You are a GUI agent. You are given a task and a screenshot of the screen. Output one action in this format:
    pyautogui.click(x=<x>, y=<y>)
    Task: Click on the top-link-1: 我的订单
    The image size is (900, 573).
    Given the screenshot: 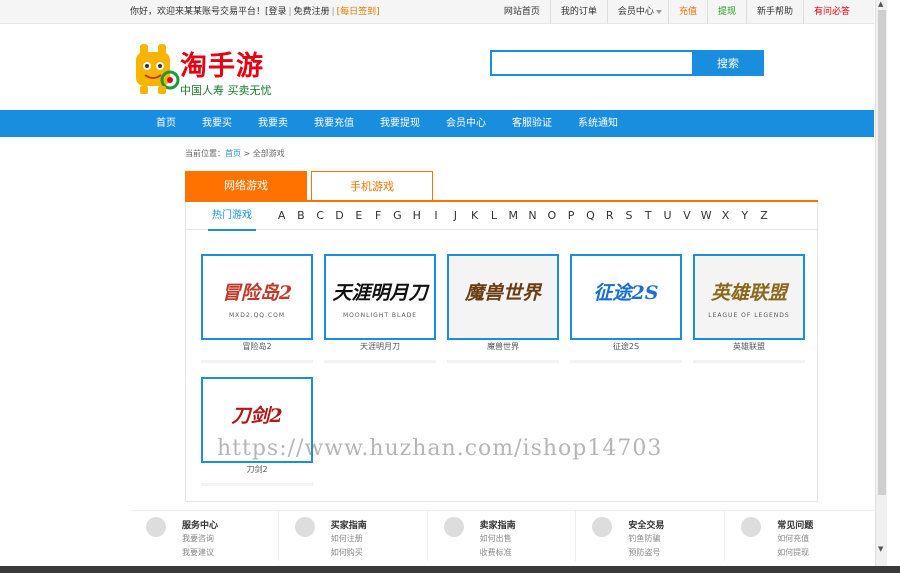 What is the action you would take?
    pyautogui.click(x=578, y=12)
    